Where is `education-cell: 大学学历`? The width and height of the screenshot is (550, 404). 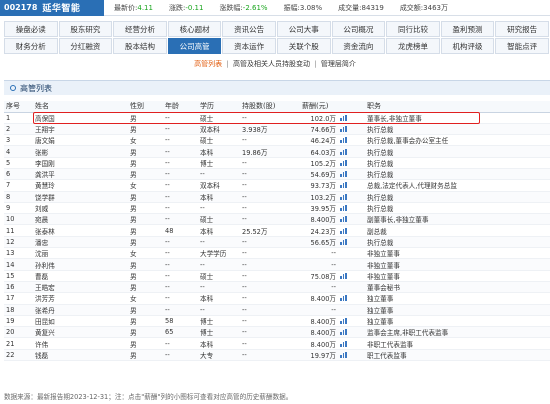 education-cell: 大学学历 is located at coordinates (219, 253).